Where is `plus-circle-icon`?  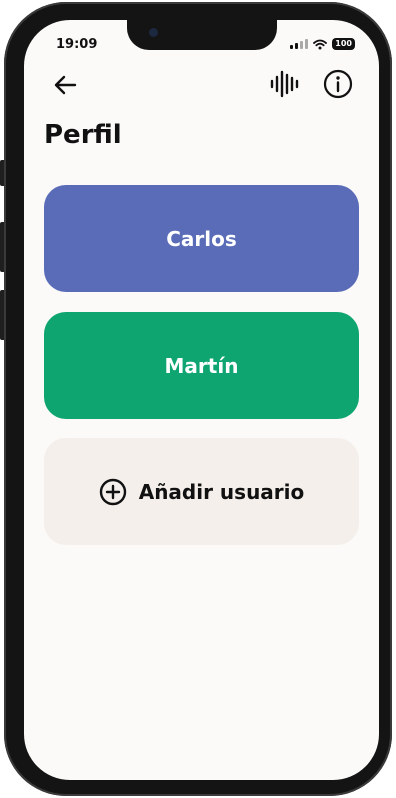 plus-circle-icon is located at coordinates (113, 492).